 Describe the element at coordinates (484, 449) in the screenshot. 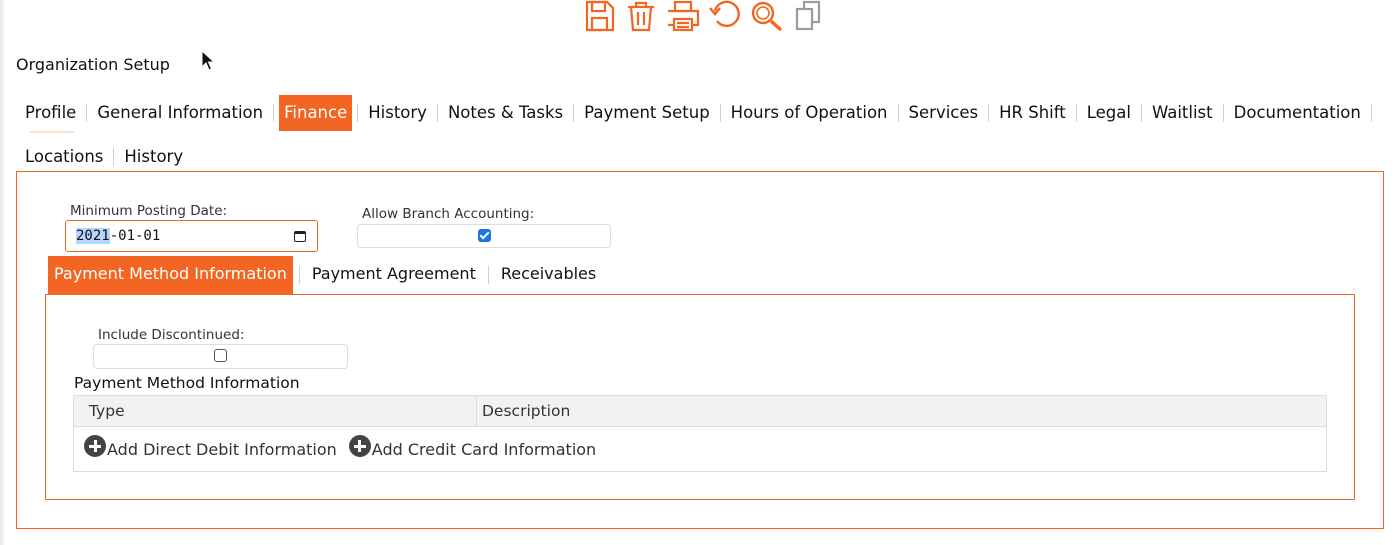

I see `add-credit-card-label: Add Credit Card Information` at that location.